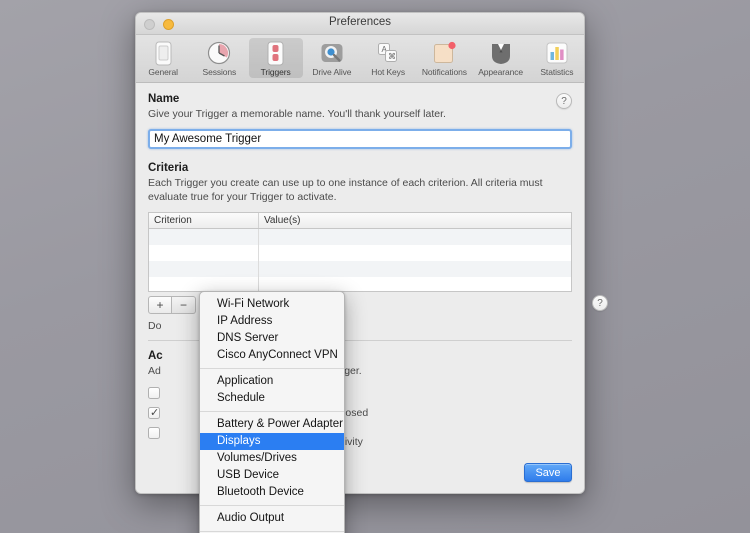 This screenshot has height=533, width=750. What do you see at coordinates (154, 370) in the screenshot?
I see `actions-desc-prefix: Ad` at bounding box center [154, 370].